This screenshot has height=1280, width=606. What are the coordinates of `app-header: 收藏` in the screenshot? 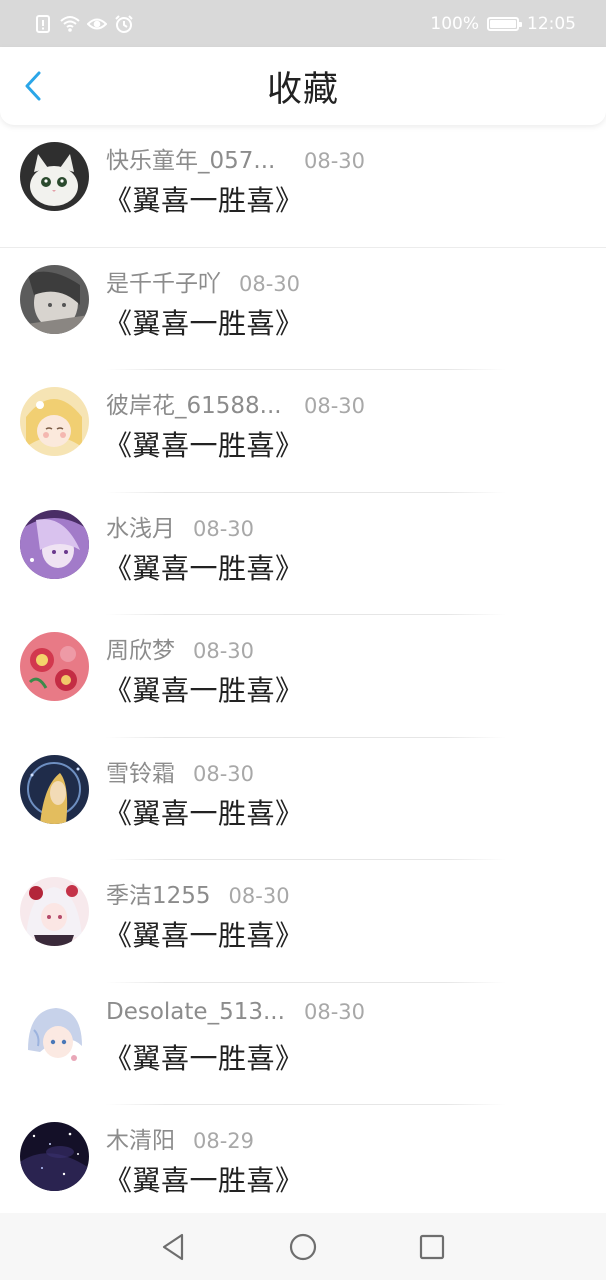 It's located at (303, 86).